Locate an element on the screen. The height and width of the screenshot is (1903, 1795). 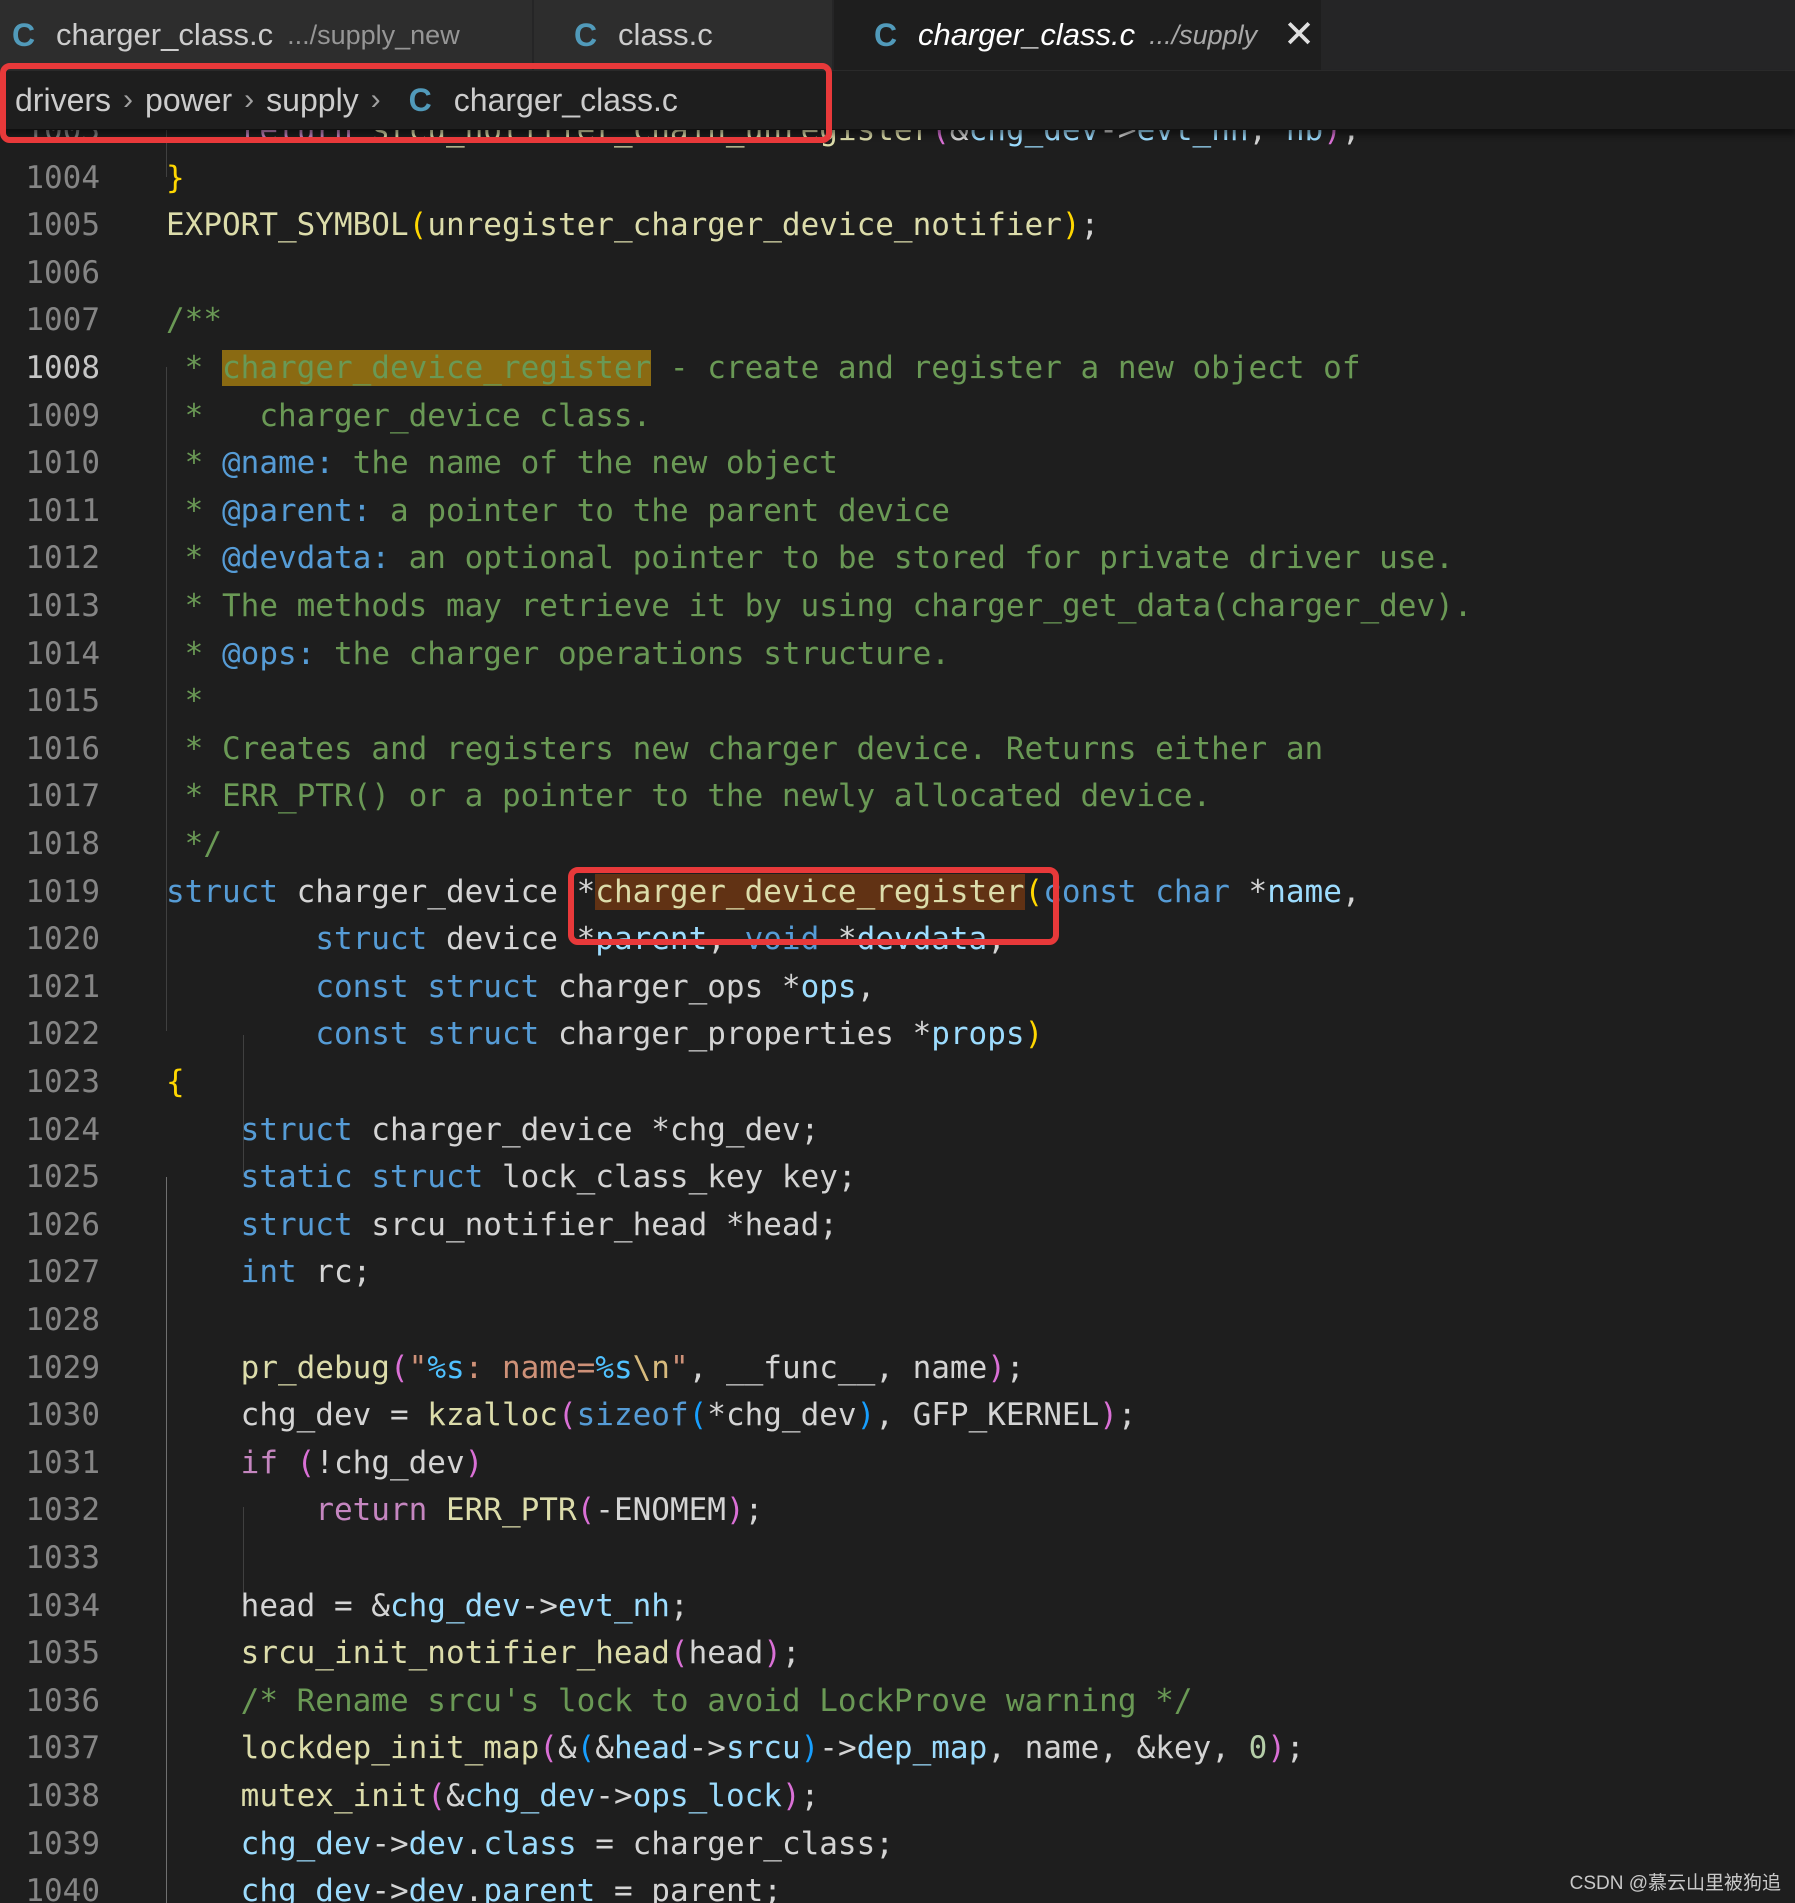
code-line: 1027 int rc; is located at coordinates (897, 1273).